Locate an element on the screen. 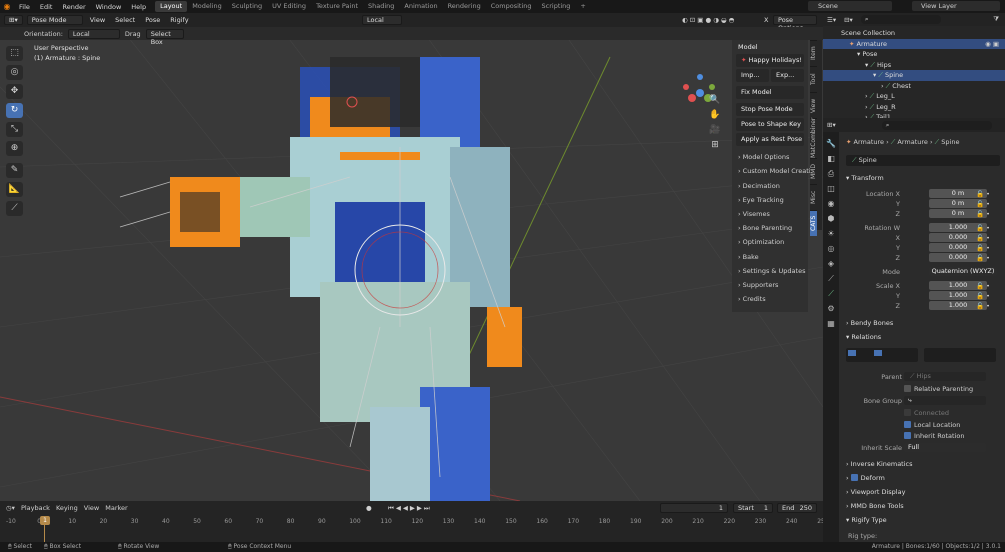  connected-row: Connected is located at coordinates (954, 413).